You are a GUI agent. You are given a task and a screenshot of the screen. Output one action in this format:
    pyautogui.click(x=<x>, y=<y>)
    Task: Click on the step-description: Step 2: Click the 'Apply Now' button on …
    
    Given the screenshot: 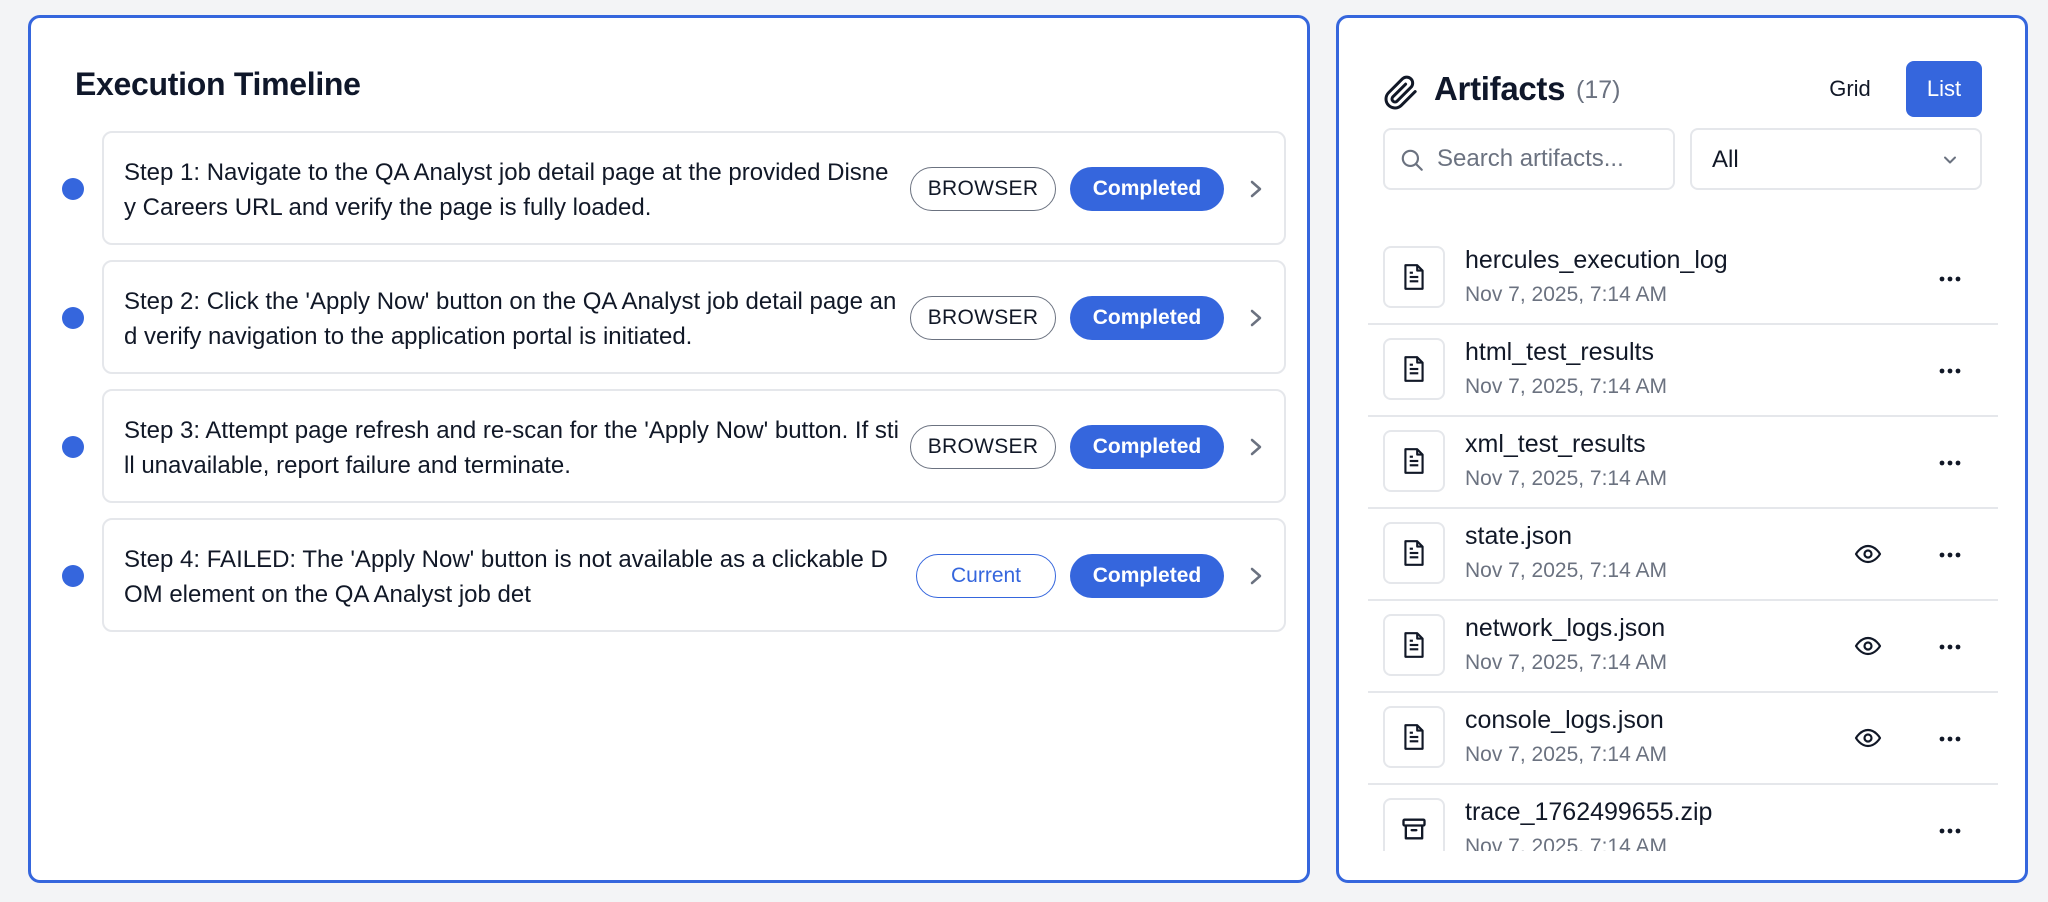 What is the action you would take?
    pyautogui.click(x=510, y=319)
    